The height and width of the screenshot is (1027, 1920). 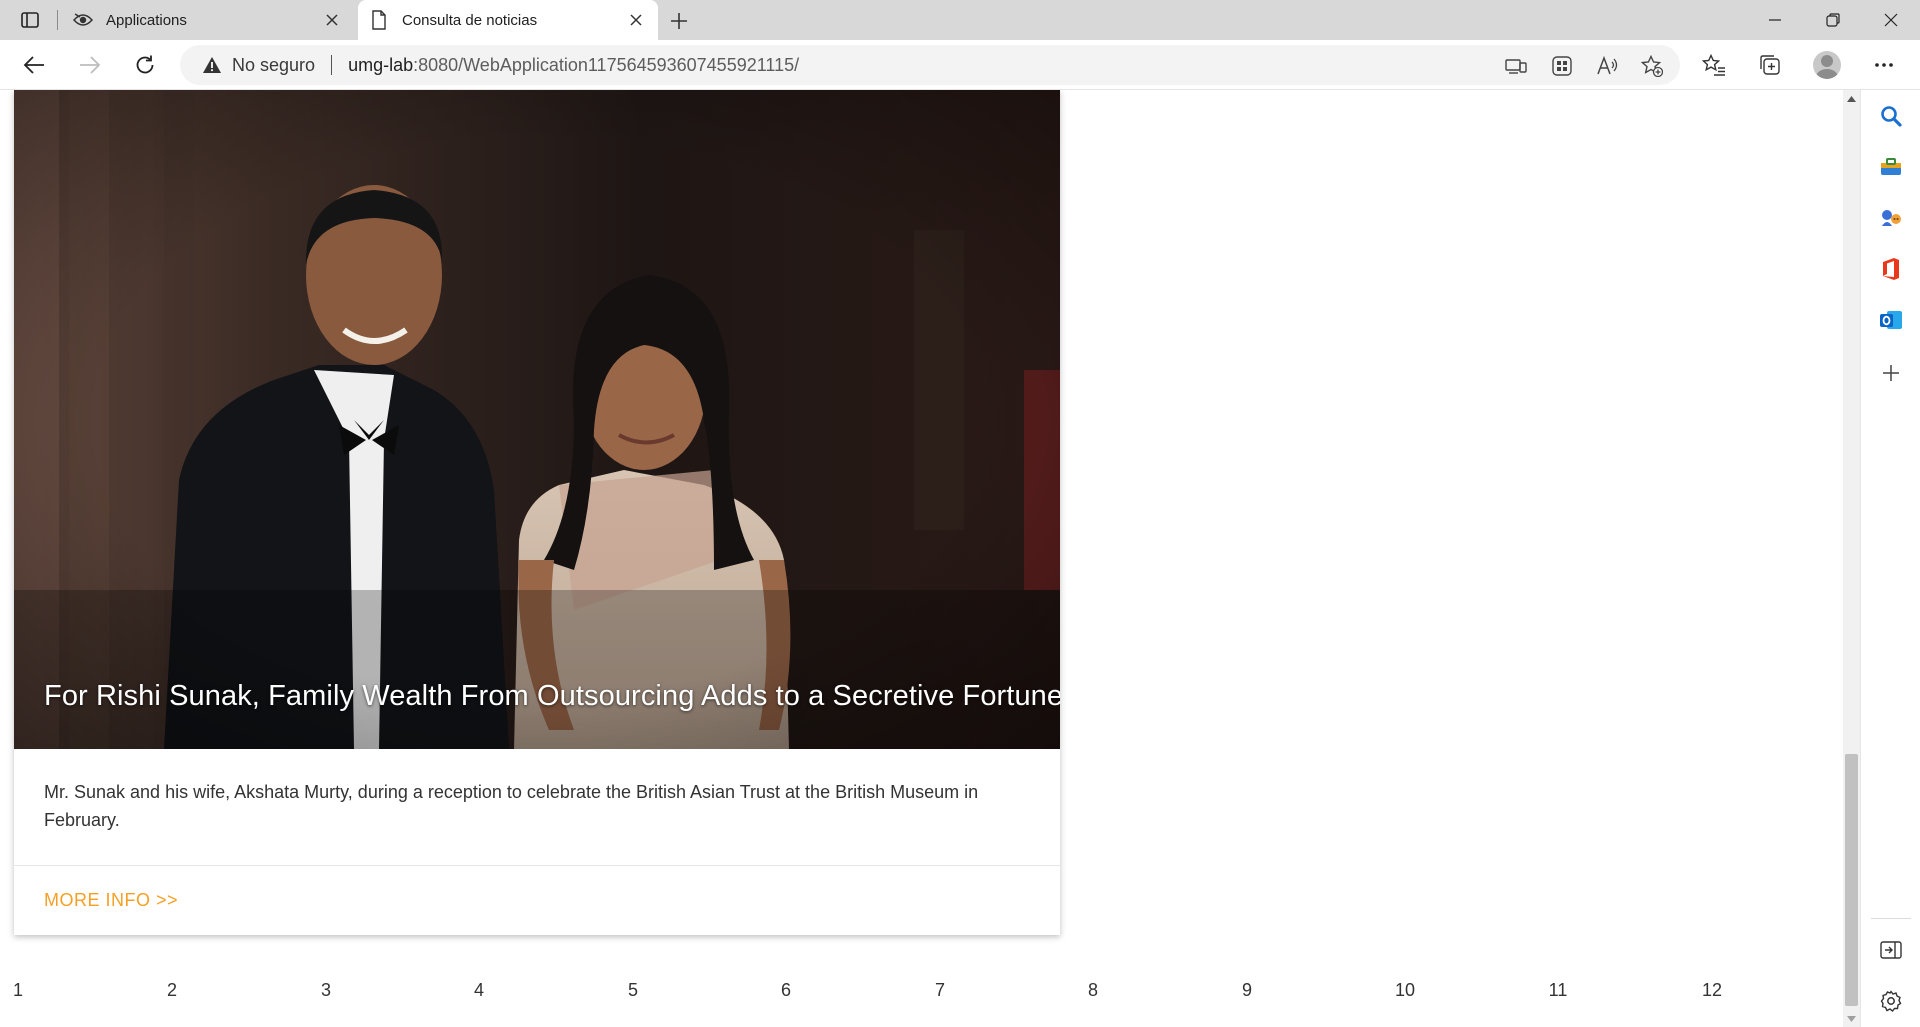 I want to click on page-link: 2, so click(x=172, y=990).